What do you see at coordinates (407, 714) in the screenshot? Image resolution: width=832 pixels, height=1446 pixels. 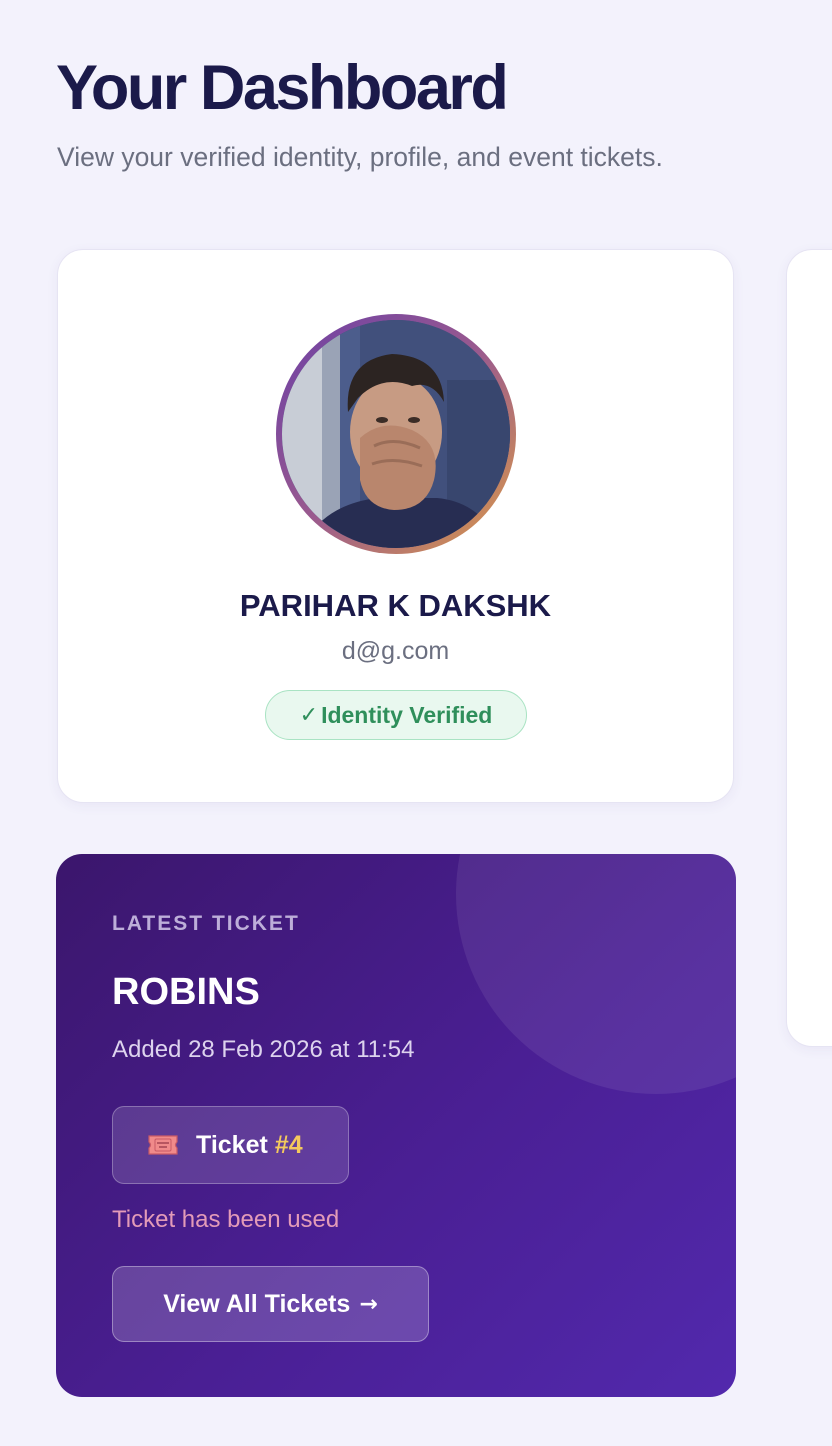 I see `identity-verified-label: Identity Verified` at bounding box center [407, 714].